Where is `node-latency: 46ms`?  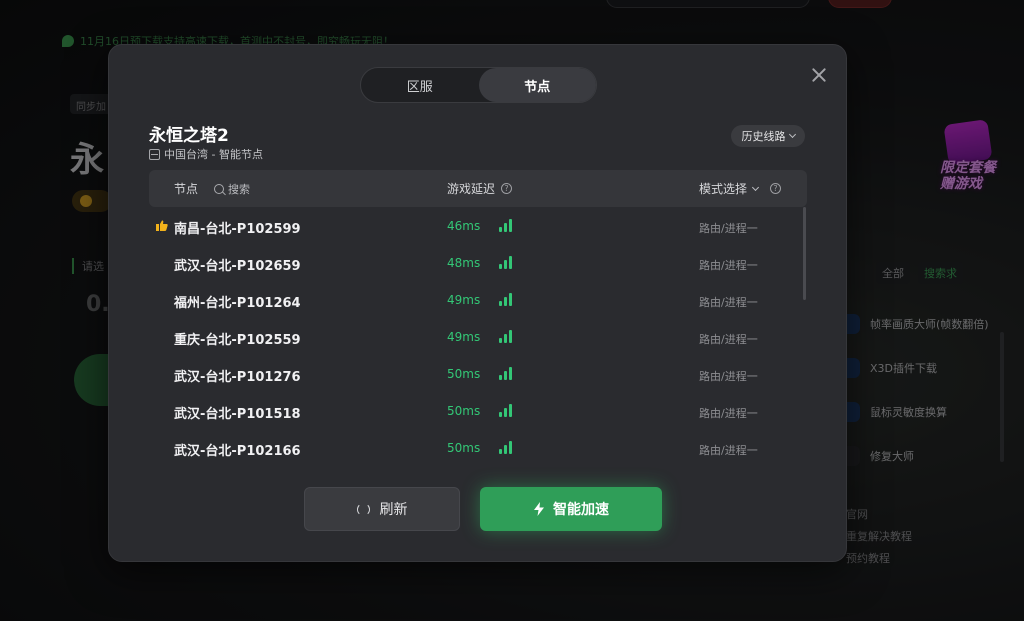 node-latency: 46ms is located at coordinates (464, 226).